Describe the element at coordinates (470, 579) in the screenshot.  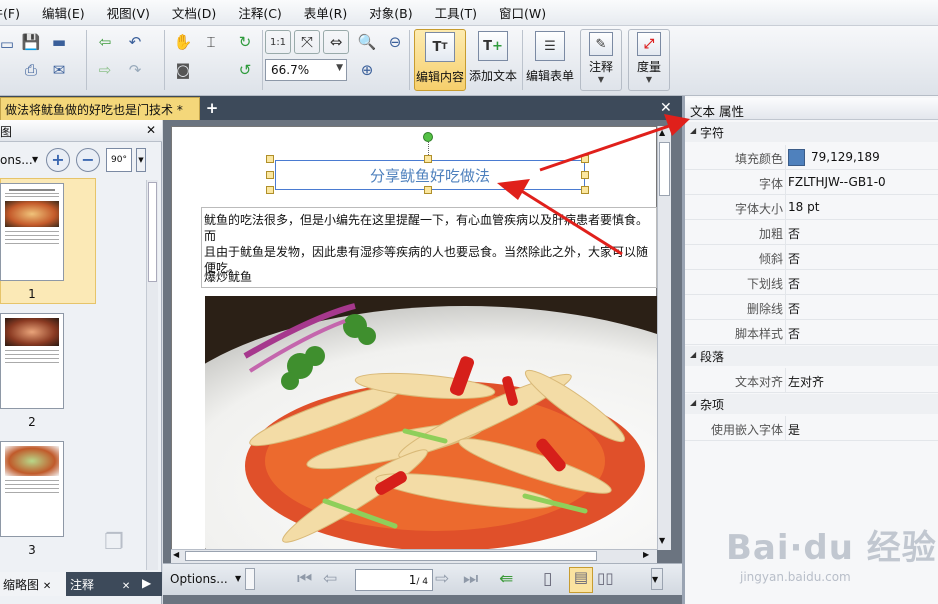
I see `last-page-icon: ⏭` at that location.